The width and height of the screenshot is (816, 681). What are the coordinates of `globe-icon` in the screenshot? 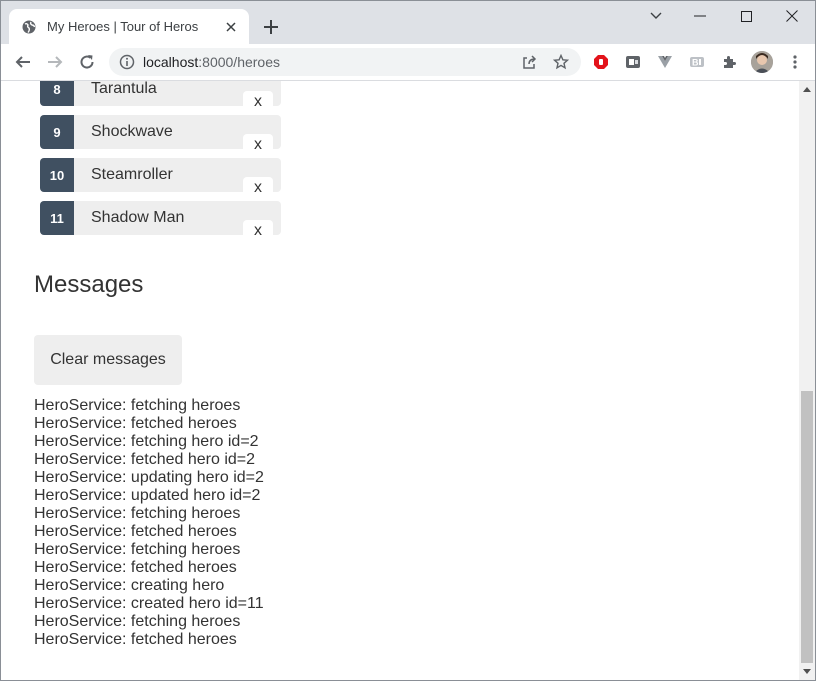 It's located at (29, 27).